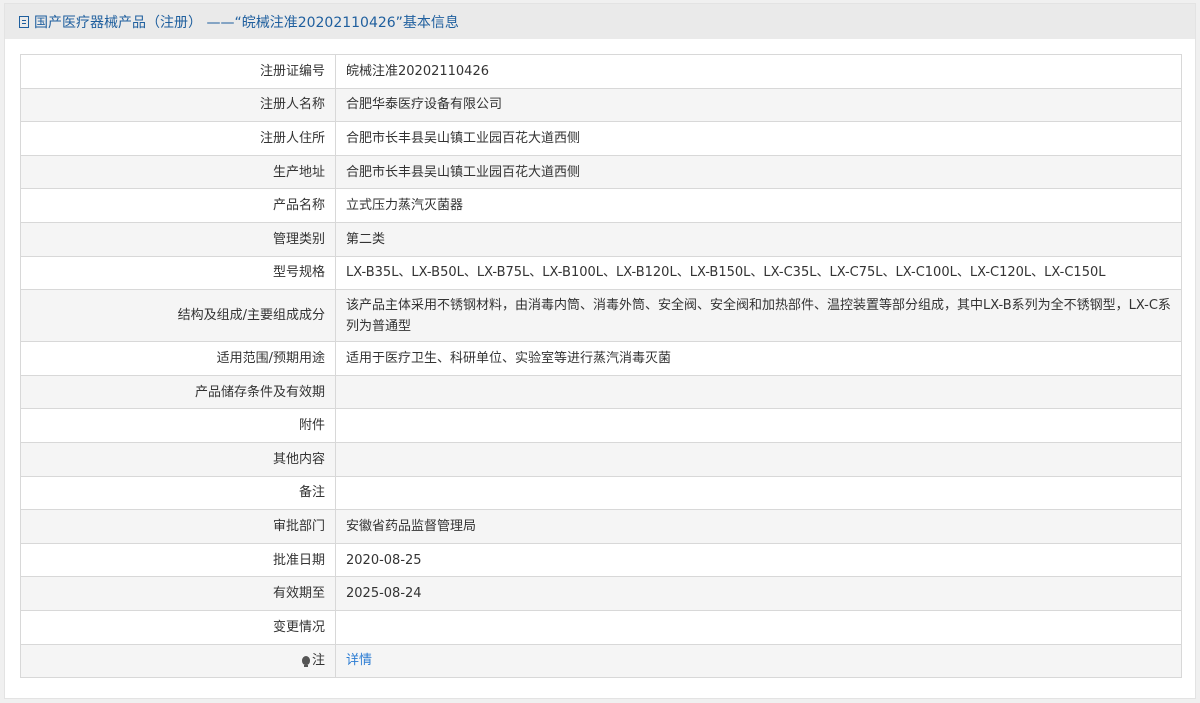 This screenshot has width=1200, height=703. I want to click on table-row-management-class: 管理类别 第二类, so click(601, 239).